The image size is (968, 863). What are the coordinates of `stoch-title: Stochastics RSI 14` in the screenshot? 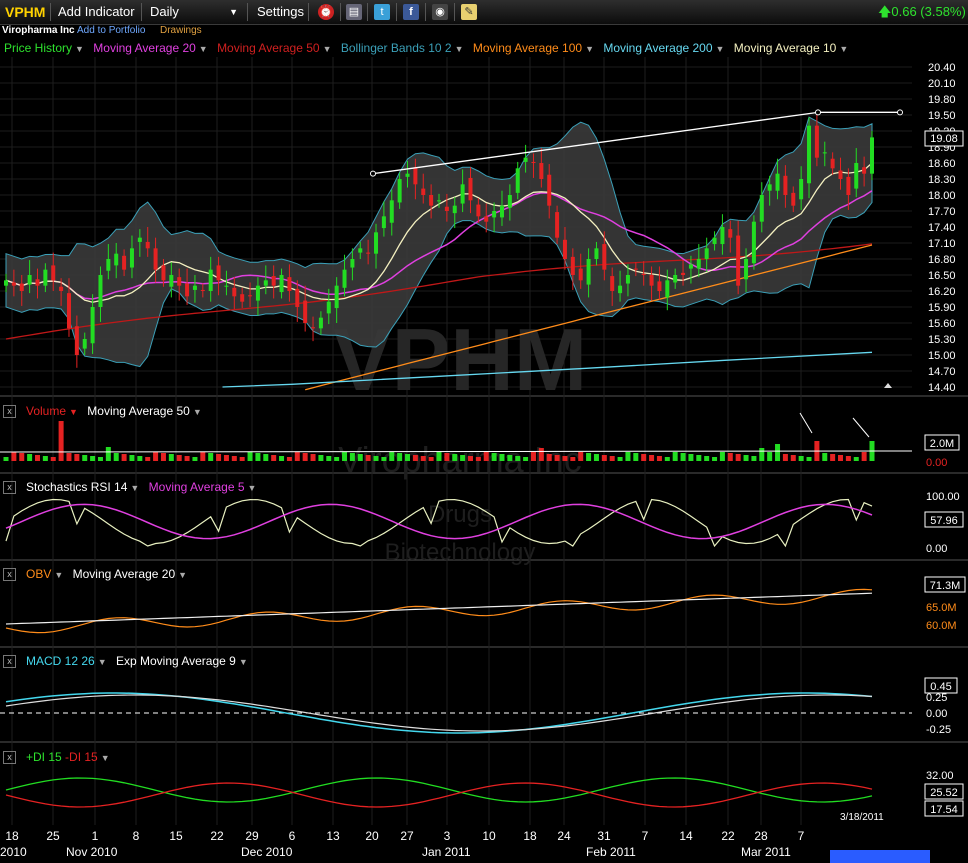 It's located at (77, 487).